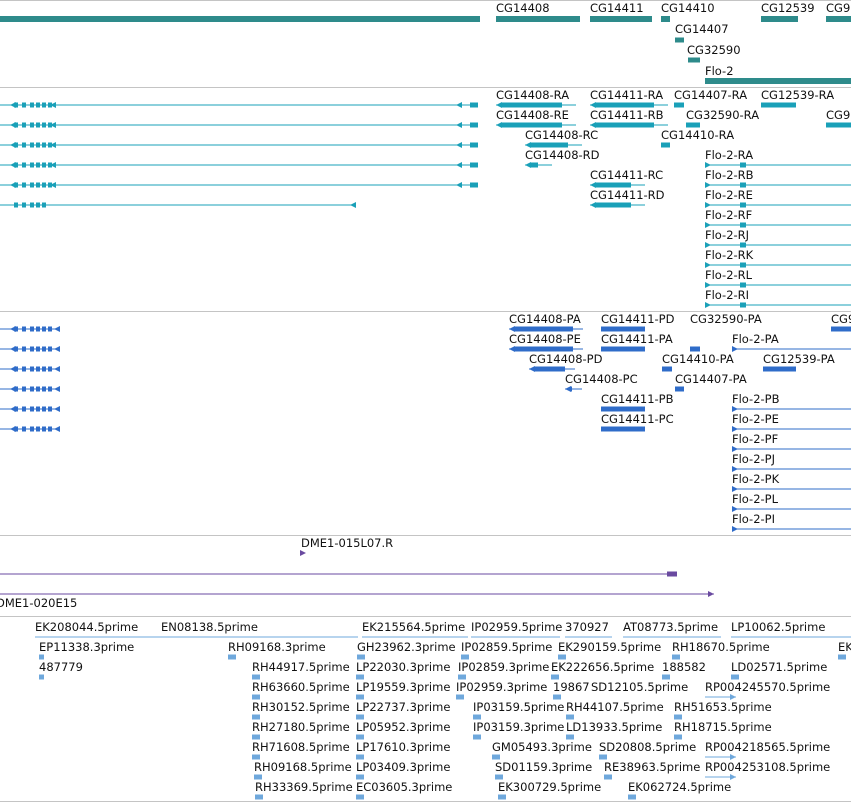 This screenshot has height=803, width=851. Describe the element at coordinates (301, 727) in the screenshot. I see `est-label: RH27180.5prime` at that location.